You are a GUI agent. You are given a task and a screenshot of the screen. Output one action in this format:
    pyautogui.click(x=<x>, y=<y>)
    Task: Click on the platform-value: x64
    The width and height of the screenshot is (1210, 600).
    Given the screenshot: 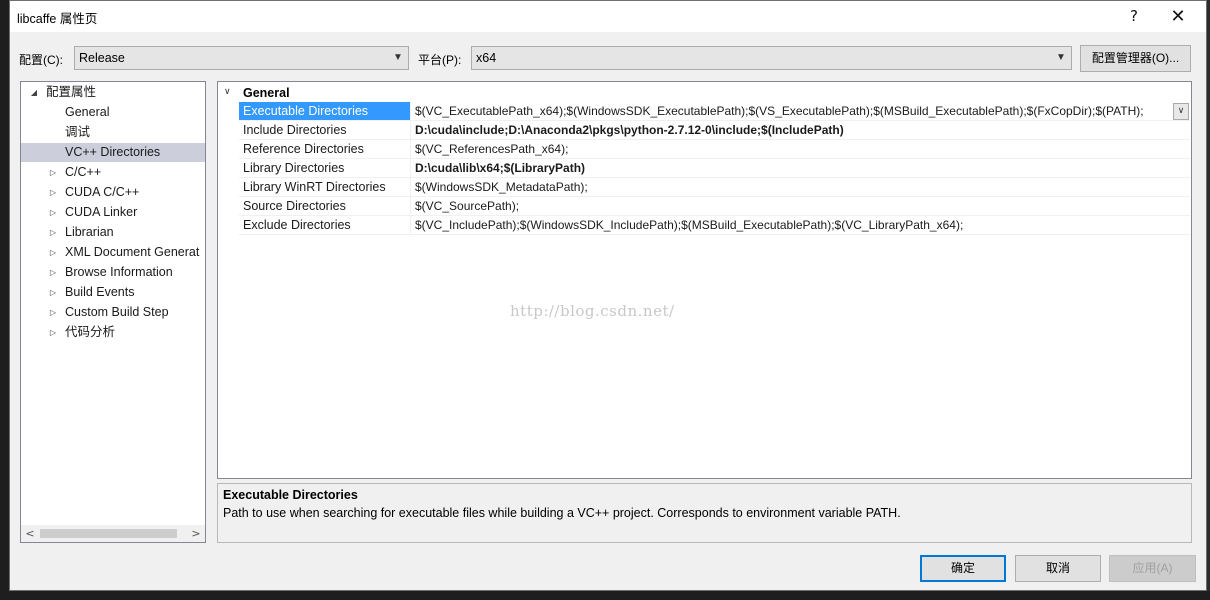 What is the action you would take?
    pyautogui.click(x=486, y=58)
    